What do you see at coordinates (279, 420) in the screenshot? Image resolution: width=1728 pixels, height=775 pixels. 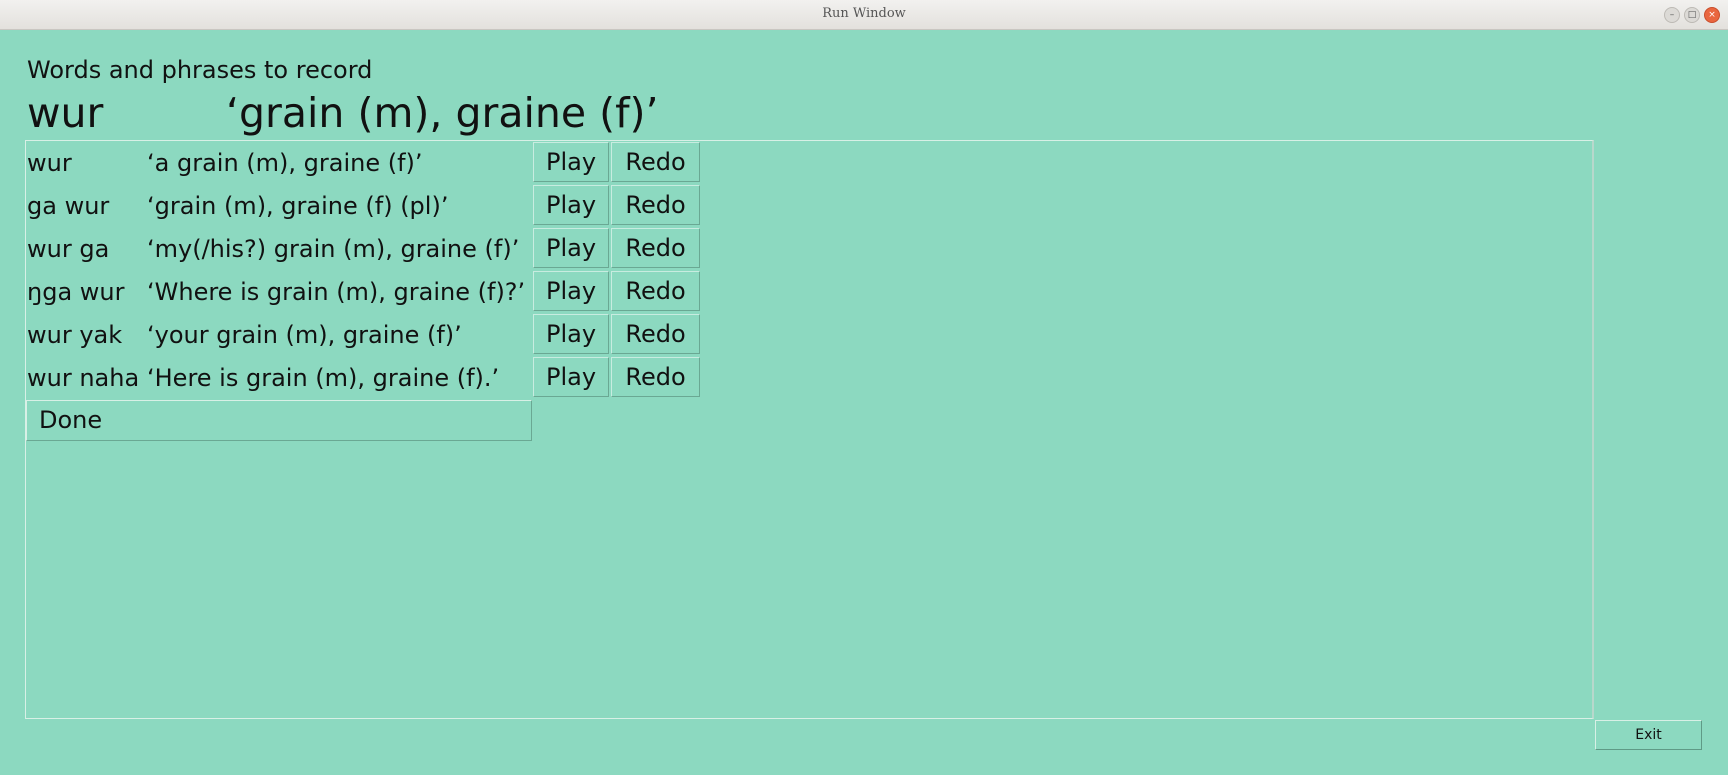 I see `done-button: Done` at bounding box center [279, 420].